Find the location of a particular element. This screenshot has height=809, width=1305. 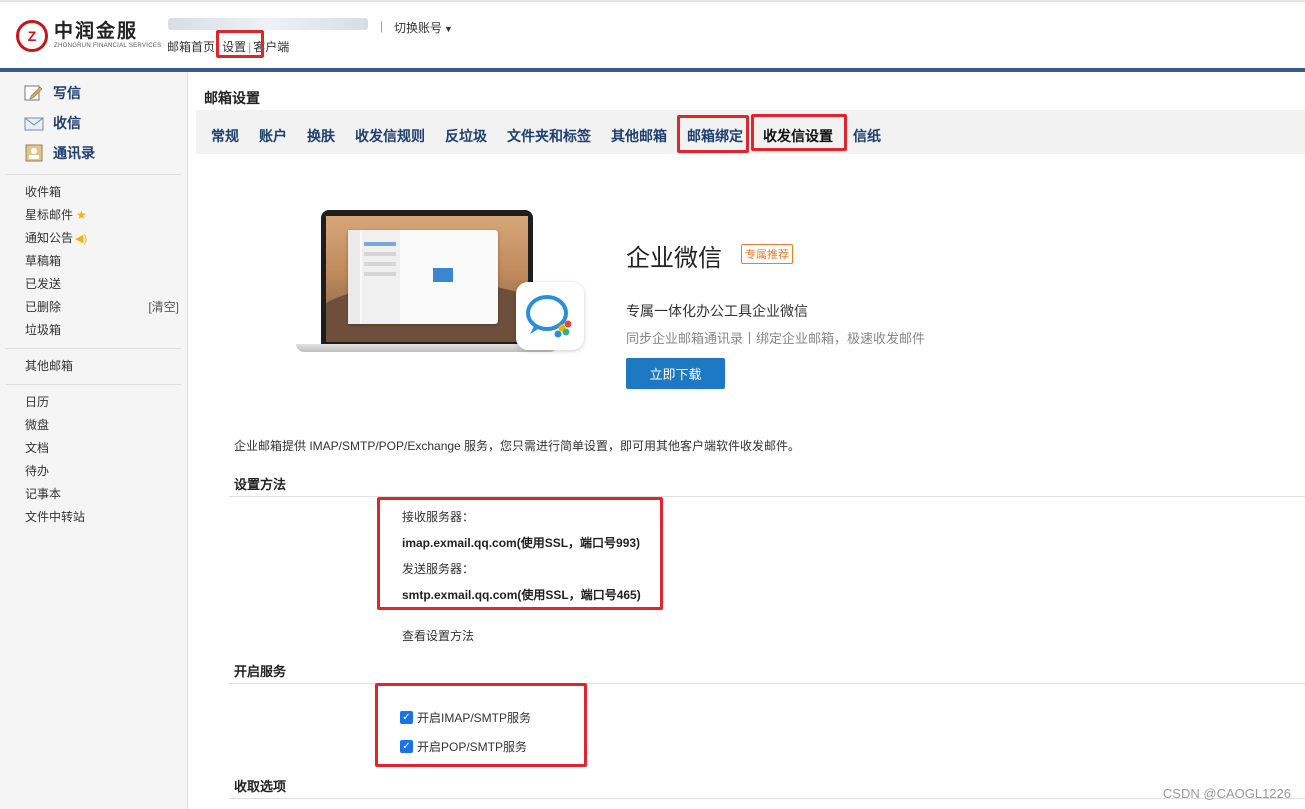

folder-notices: 通知公告 ◀) is located at coordinates (93, 238).